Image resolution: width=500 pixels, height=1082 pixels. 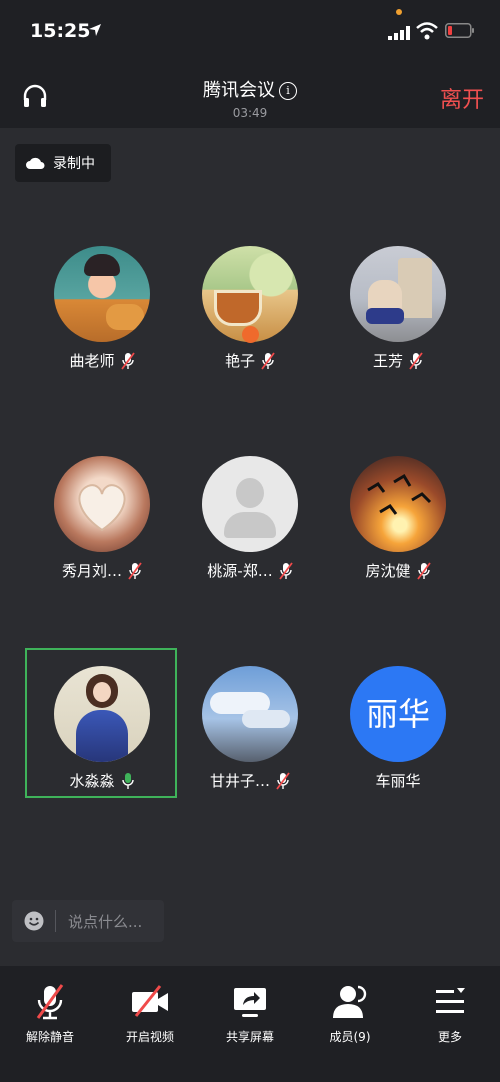 What do you see at coordinates (34, 921) in the screenshot?
I see `emoji-icon` at bounding box center [34, 921].